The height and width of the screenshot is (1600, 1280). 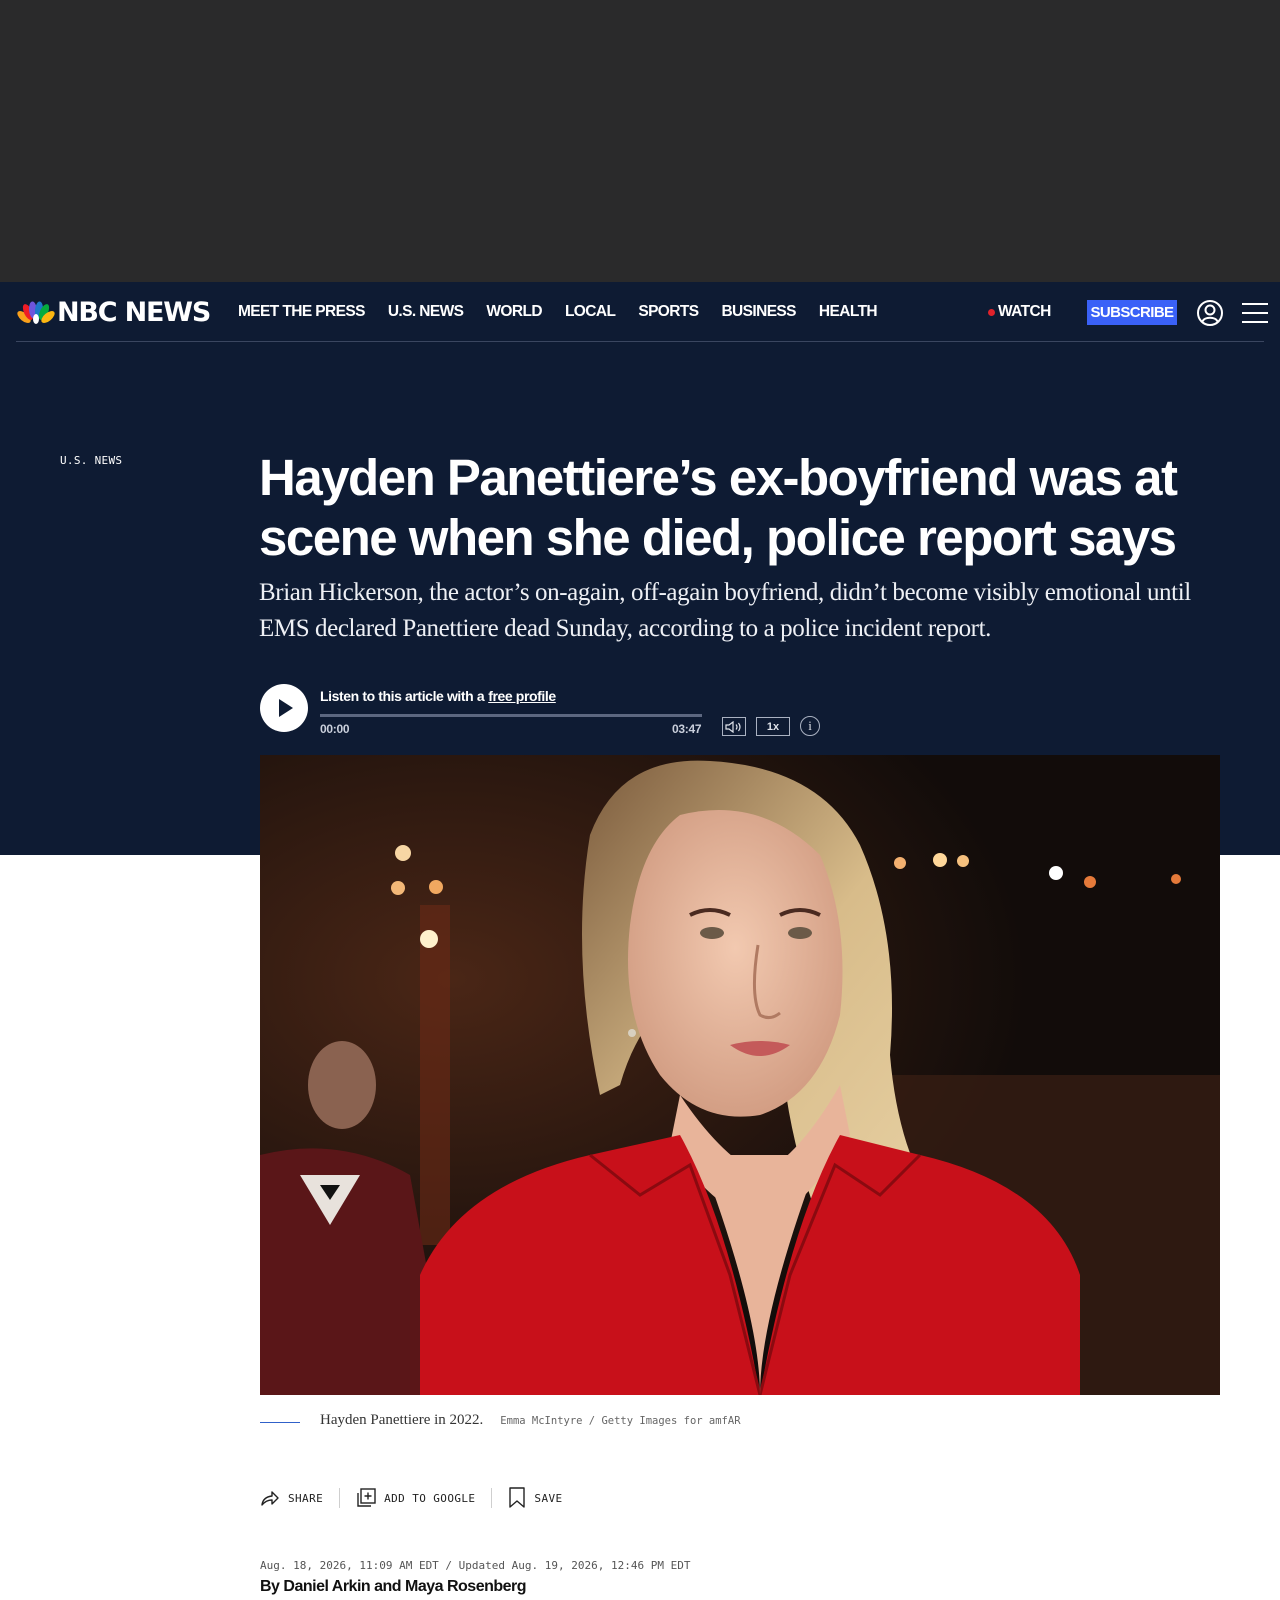 What do you see at coordinates (280, 1422) in the screenshot?
I see `caption-rule` at bounding box center [280, 1422].